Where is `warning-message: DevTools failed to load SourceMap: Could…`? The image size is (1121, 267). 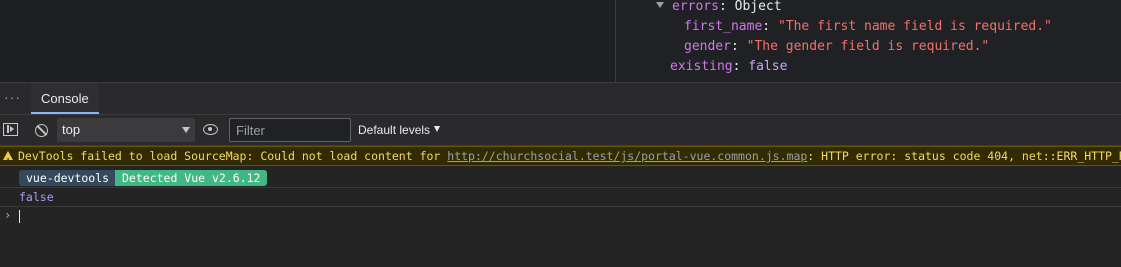 warning-message: DevTools failed to load SourceMap: Could… is located at coordinates (560, 156).